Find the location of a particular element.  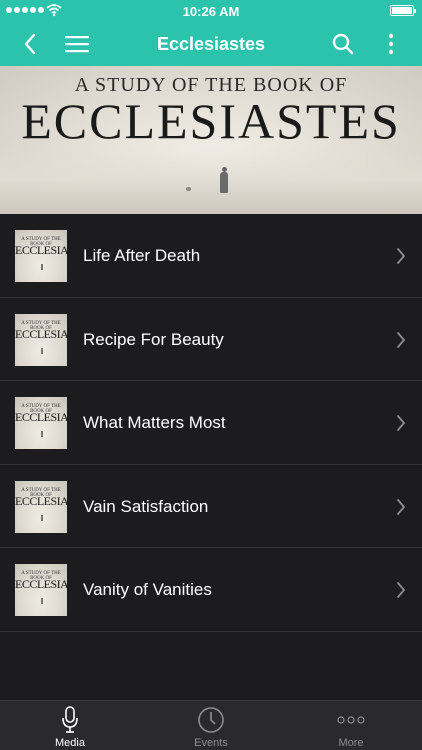

dog-figure is located at coordinates (188, 189).